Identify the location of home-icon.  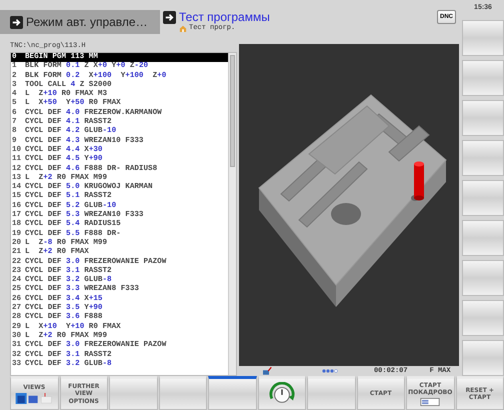
(183, 28).